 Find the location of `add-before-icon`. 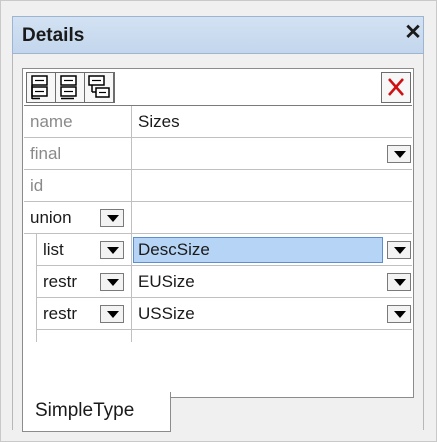

add-before-icon is located at coordinates (41, 87).